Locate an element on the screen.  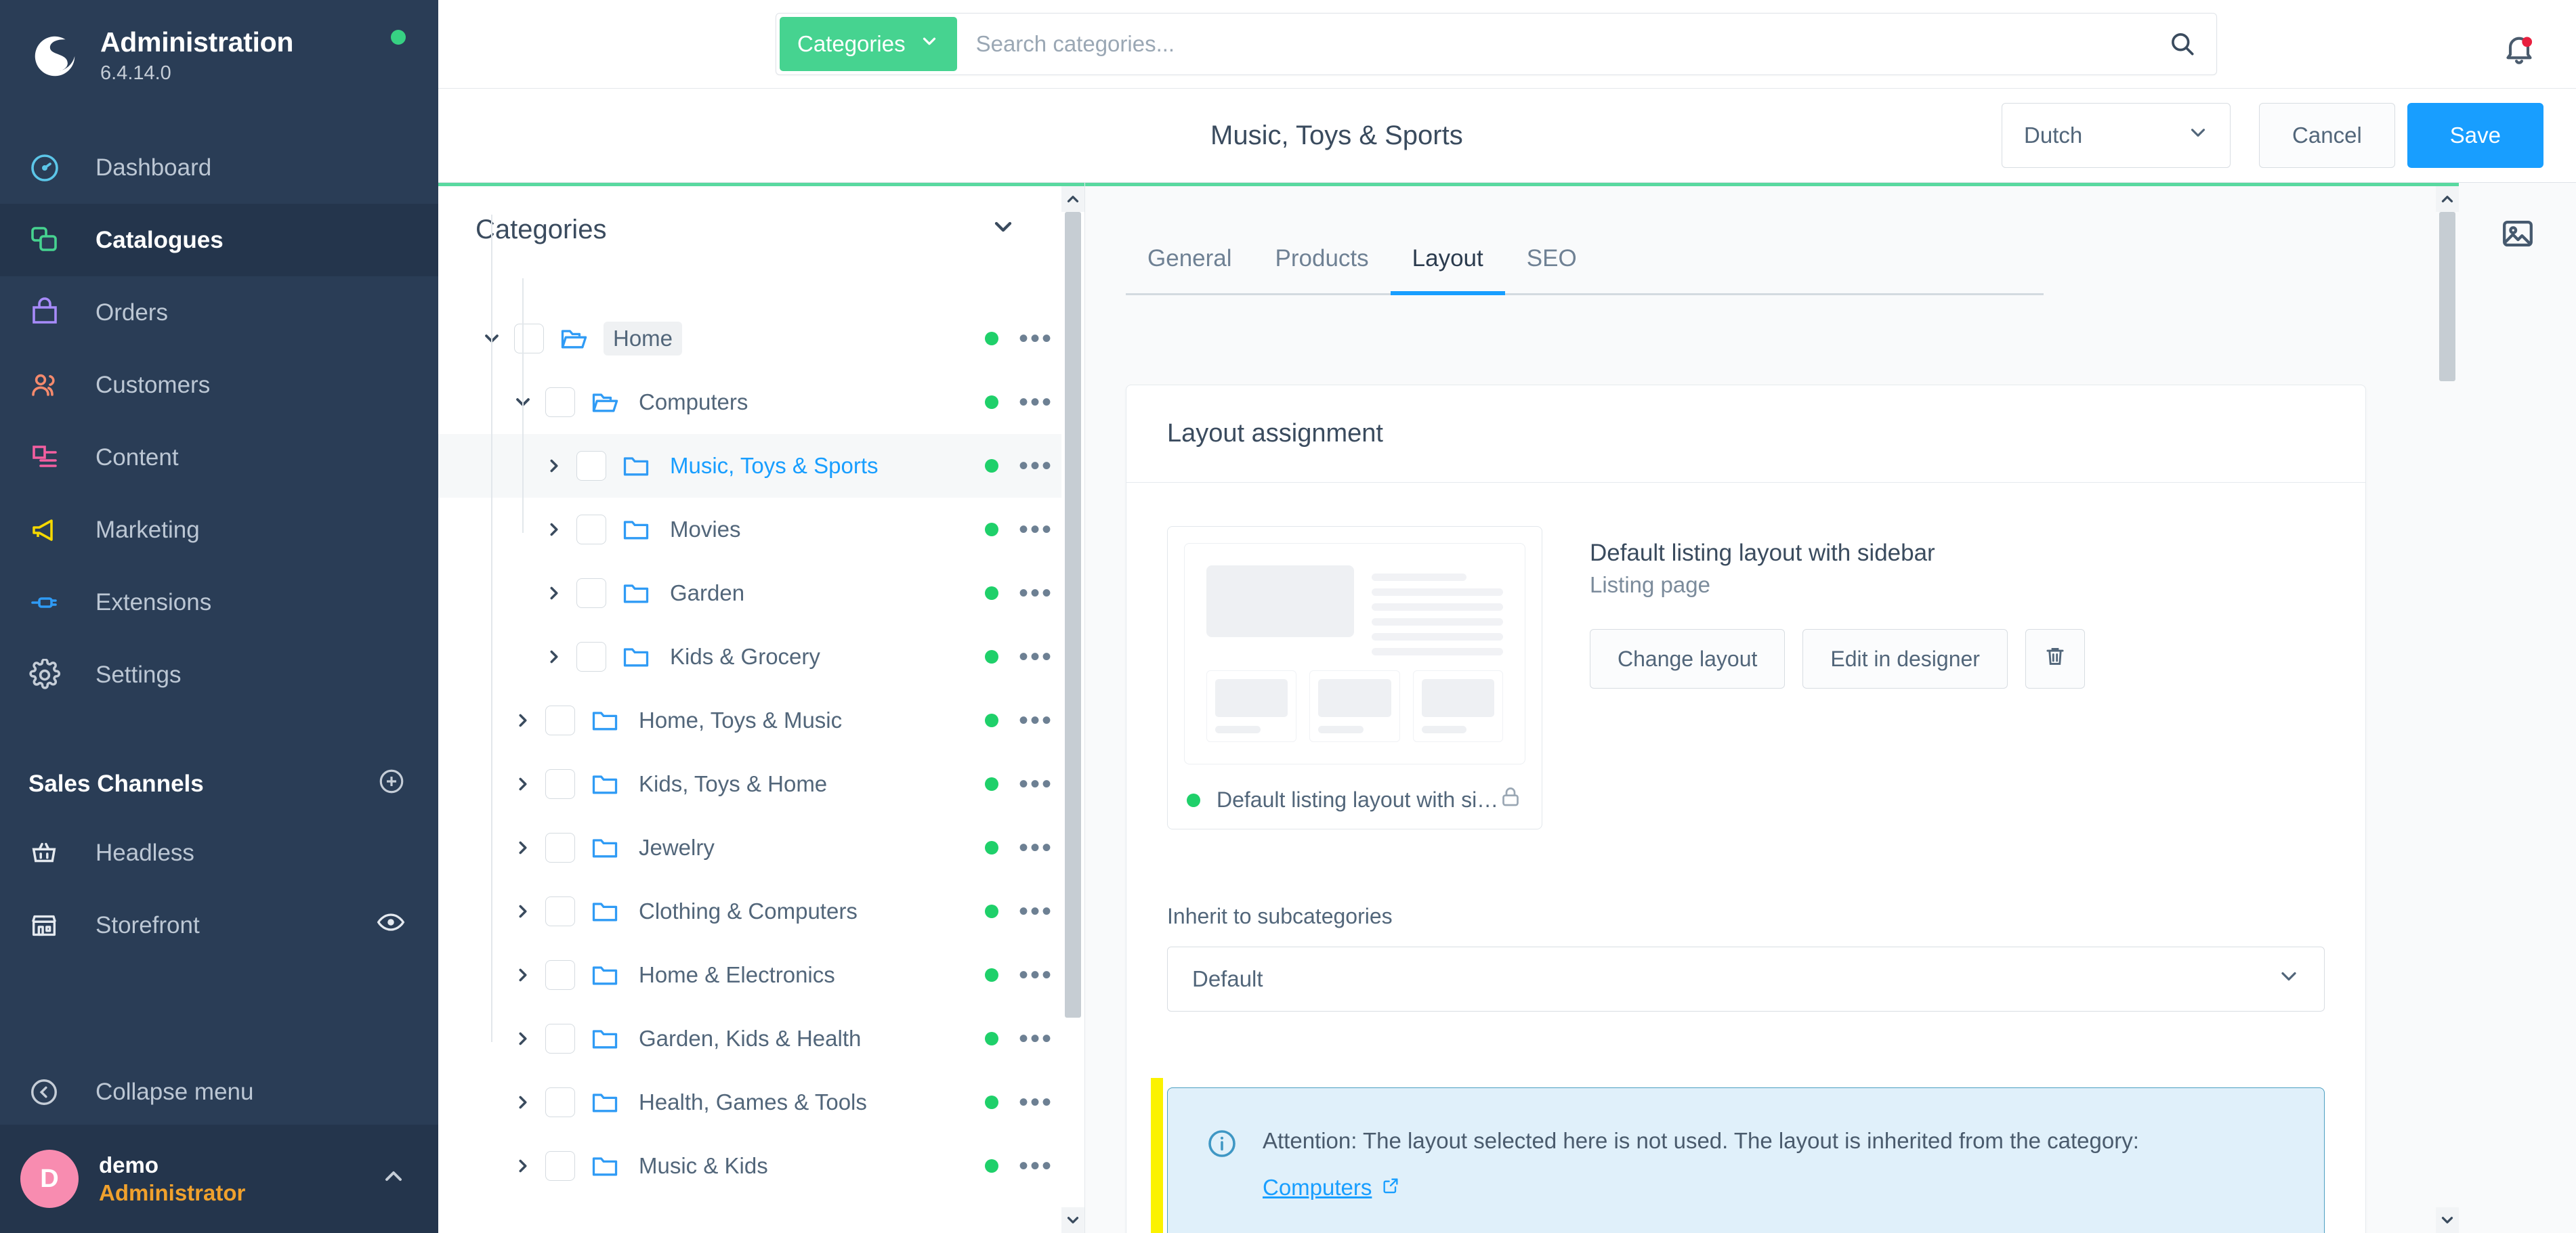
sidebar-item-marketing: Marketing is located at coordinates (219, 530).